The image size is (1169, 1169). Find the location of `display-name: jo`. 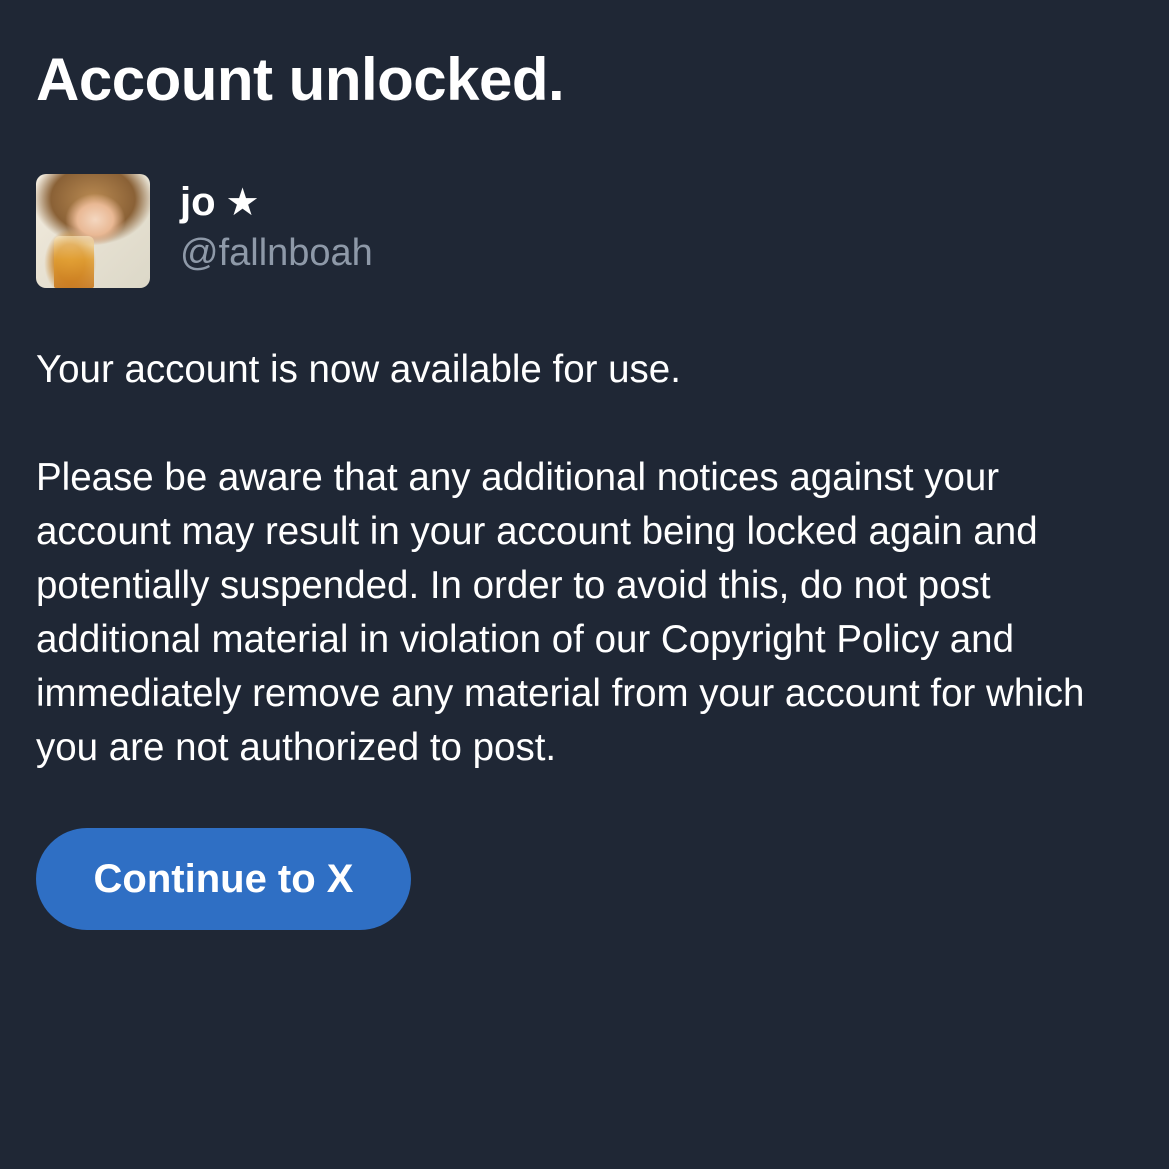

display-name: jo is located at coordinates (198, 202).